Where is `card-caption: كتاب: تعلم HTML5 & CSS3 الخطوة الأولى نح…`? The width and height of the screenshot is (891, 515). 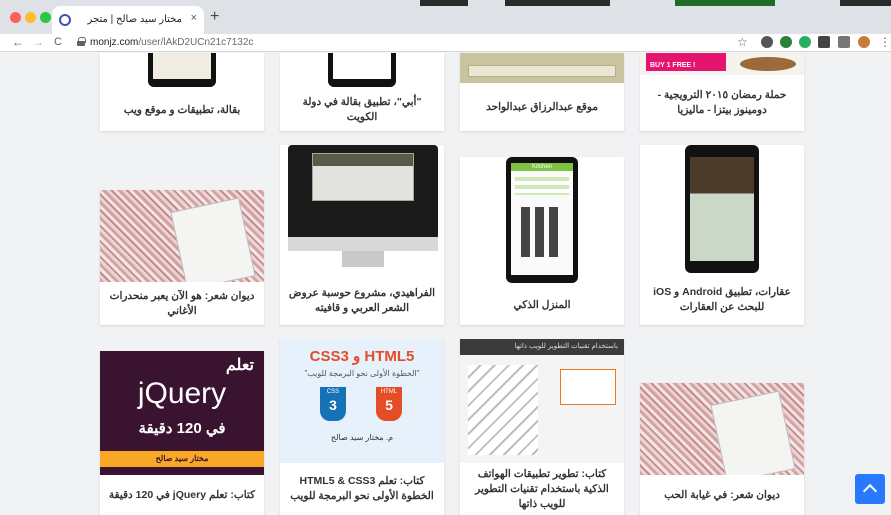 card-caption: كتاب: تعلم HTML5 & CSS3 الخطوة الأولى نح… is located at coordinates (362, 489).